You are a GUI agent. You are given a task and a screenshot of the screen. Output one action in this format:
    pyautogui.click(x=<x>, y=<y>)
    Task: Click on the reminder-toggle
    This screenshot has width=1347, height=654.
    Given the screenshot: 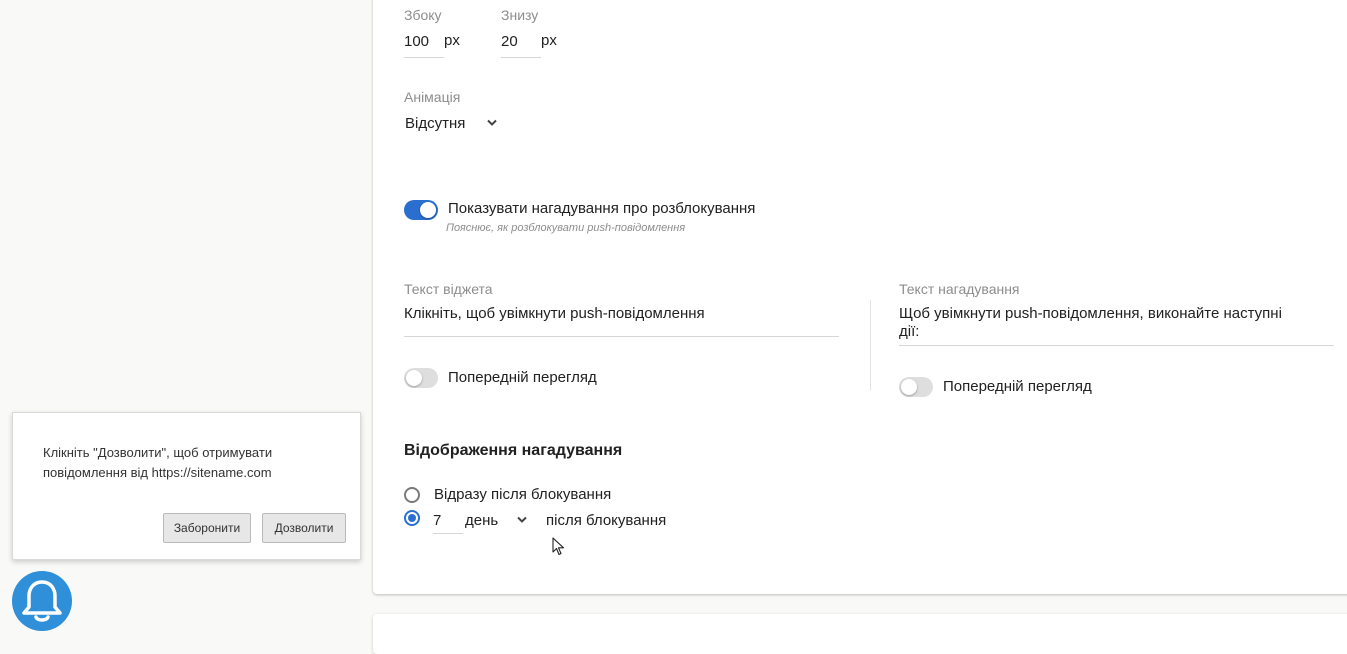 What is the action you would take?
    pyautogui.click(x=421, y=210)
    